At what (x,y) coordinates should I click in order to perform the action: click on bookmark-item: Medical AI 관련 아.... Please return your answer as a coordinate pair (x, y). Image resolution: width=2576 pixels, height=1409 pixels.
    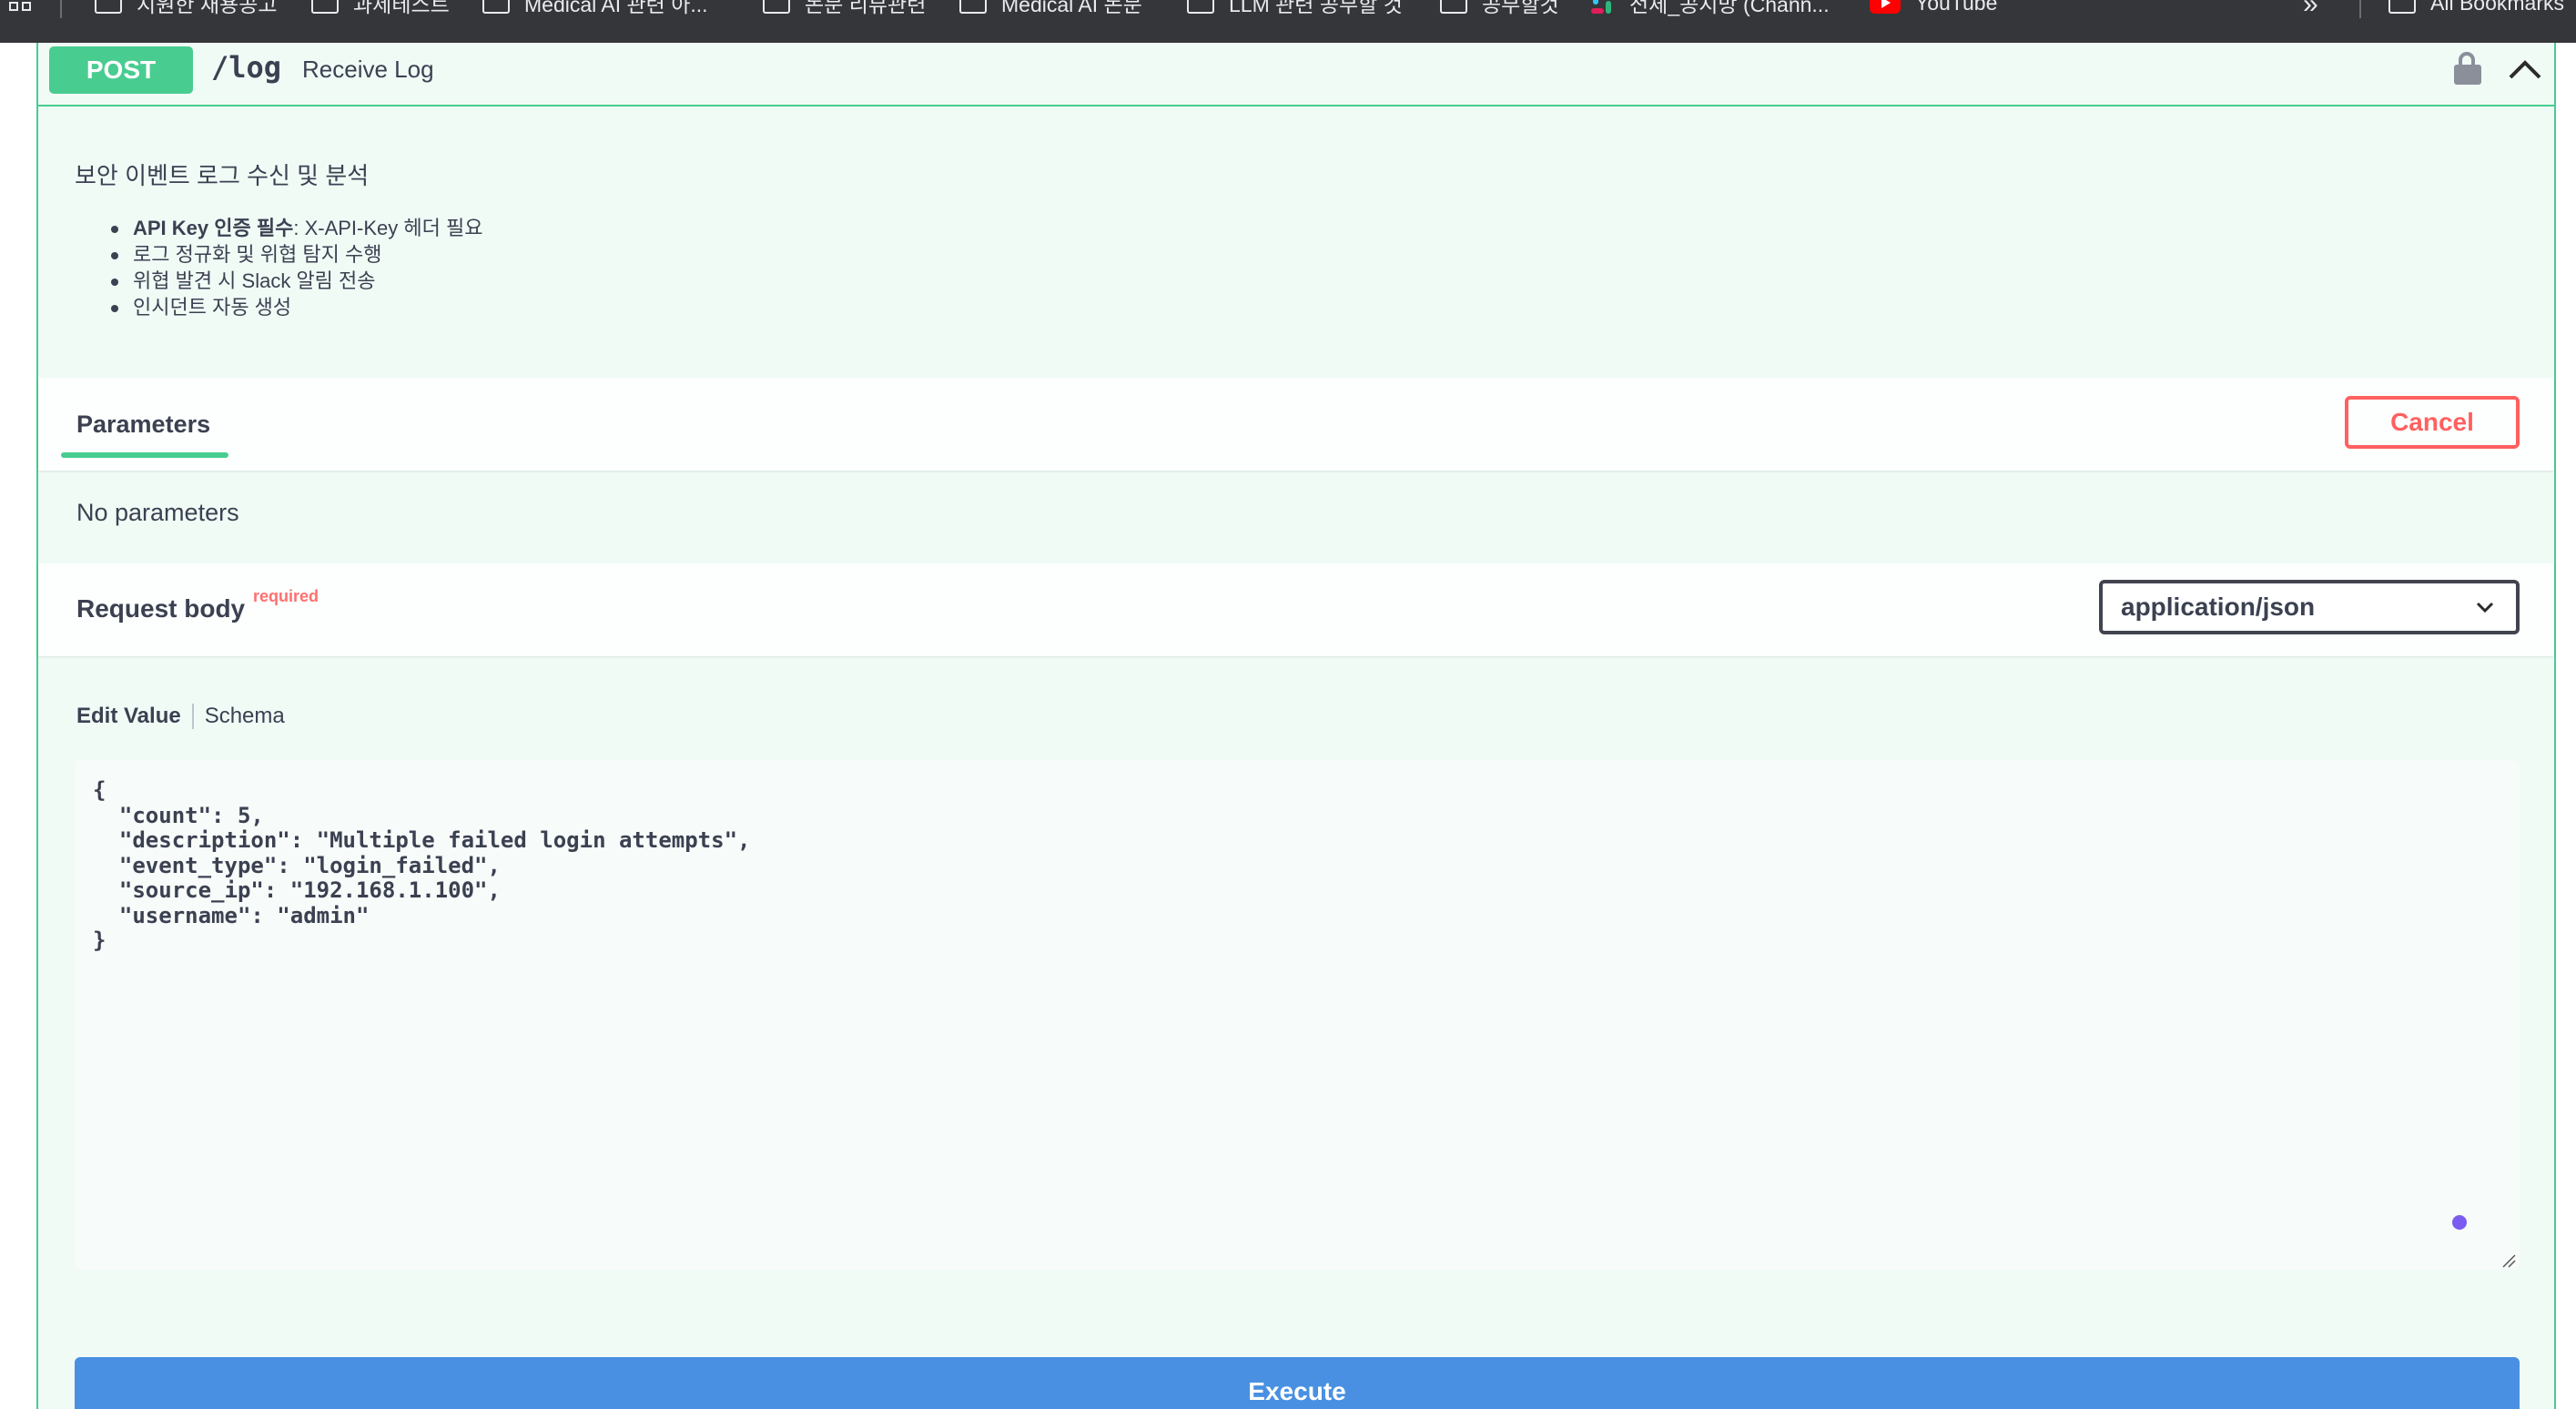
    Looking at the image, I should click on (595, 9).